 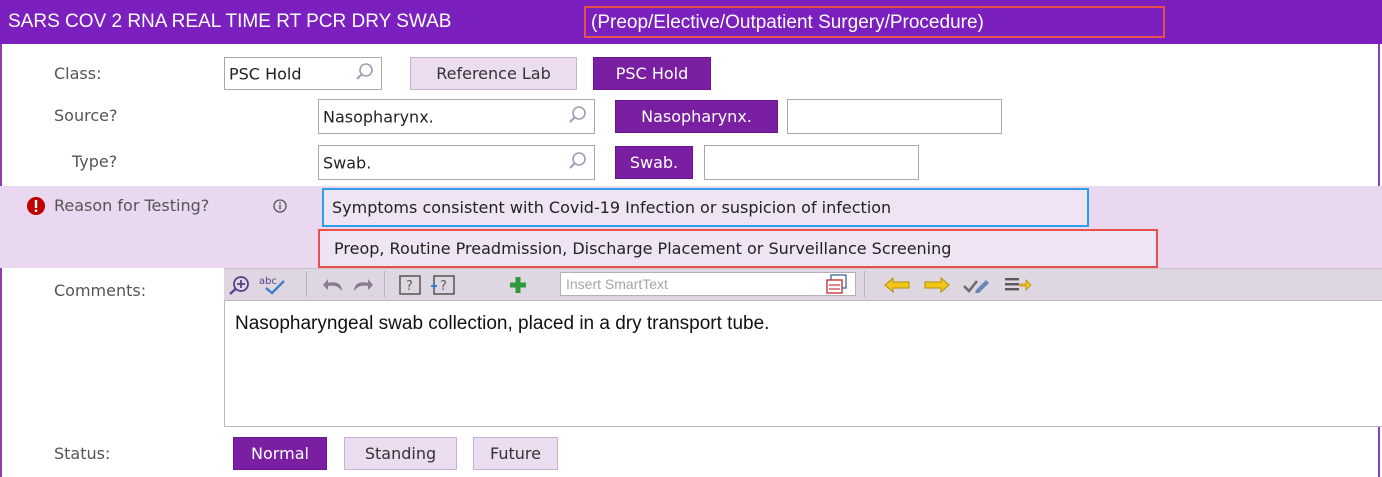 What do you see at coordinates (36, 208) in the screenshot?
I see `exclamation-circle-icon` at bounding box center [36, 208].